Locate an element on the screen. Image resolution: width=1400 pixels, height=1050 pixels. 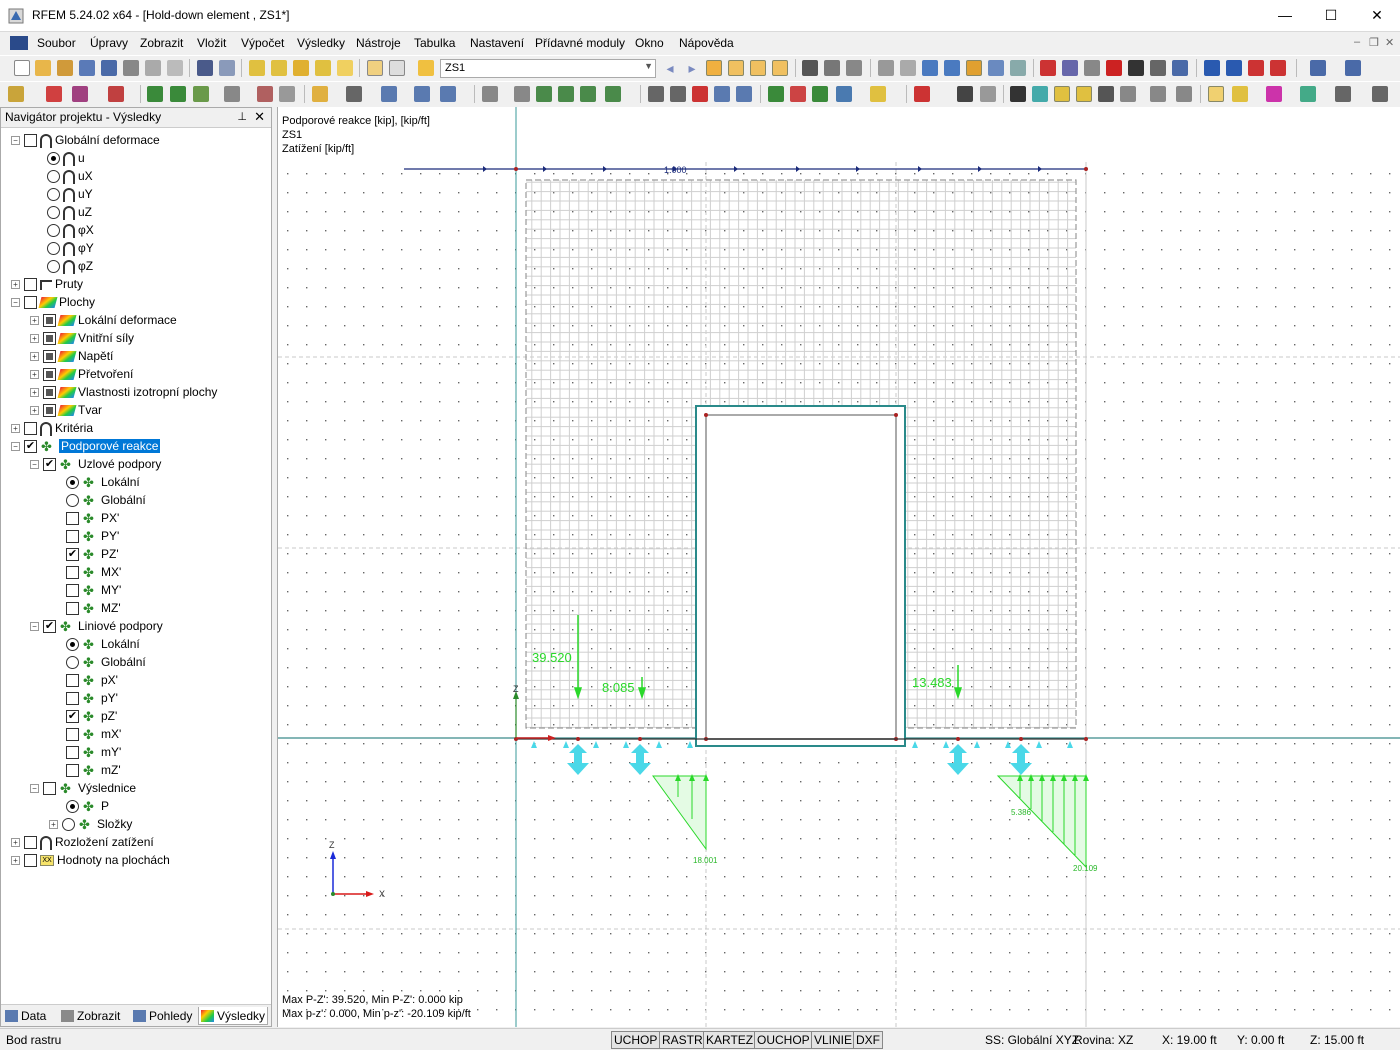
menu-soubor: Soubor is located at coordinates (56, 43).